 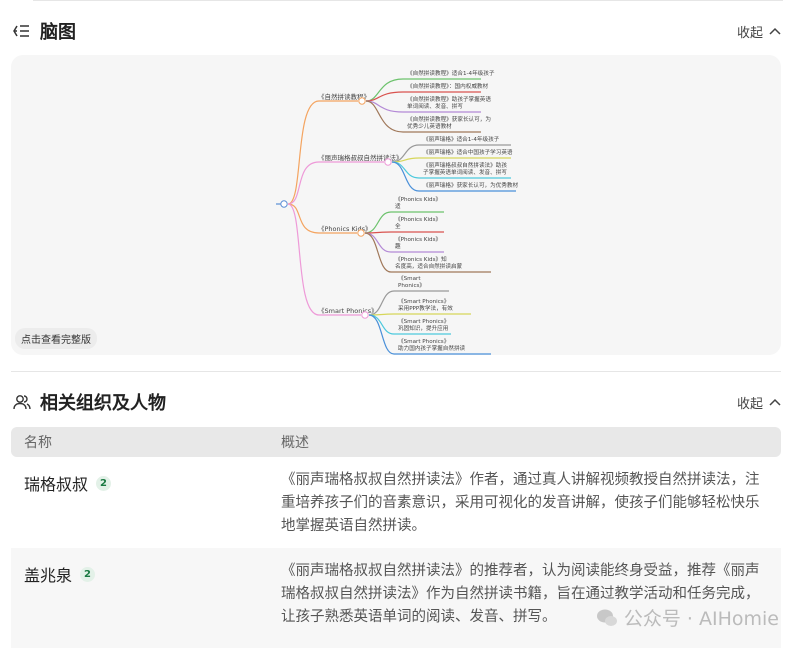 What do you see at coordinates (448, 86) in the screenshot?
I see `leaf-label: 《自然拼读教程》：国内权威教材` at bounding box center [448, 86].